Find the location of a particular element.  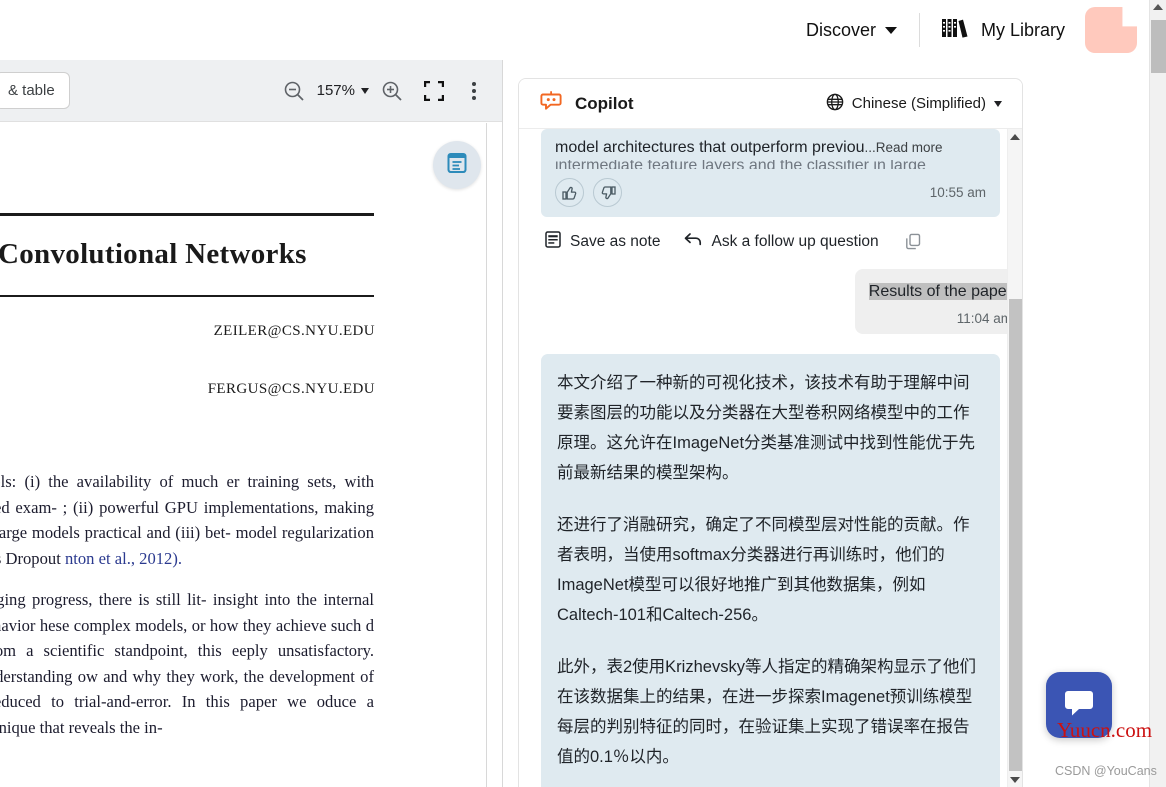

document-icon is located at coordinates (457, 165).